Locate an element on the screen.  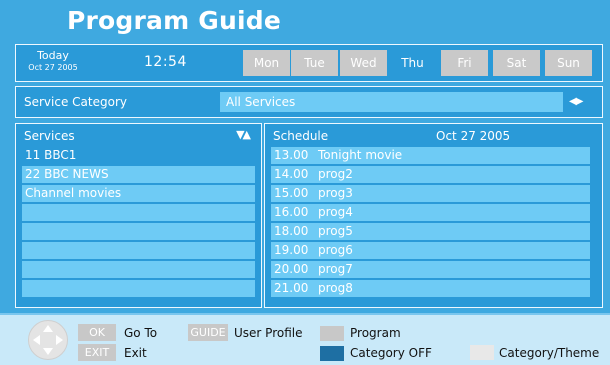
service-row: 22 BBC NEWS is located at coordinates (138, 174).